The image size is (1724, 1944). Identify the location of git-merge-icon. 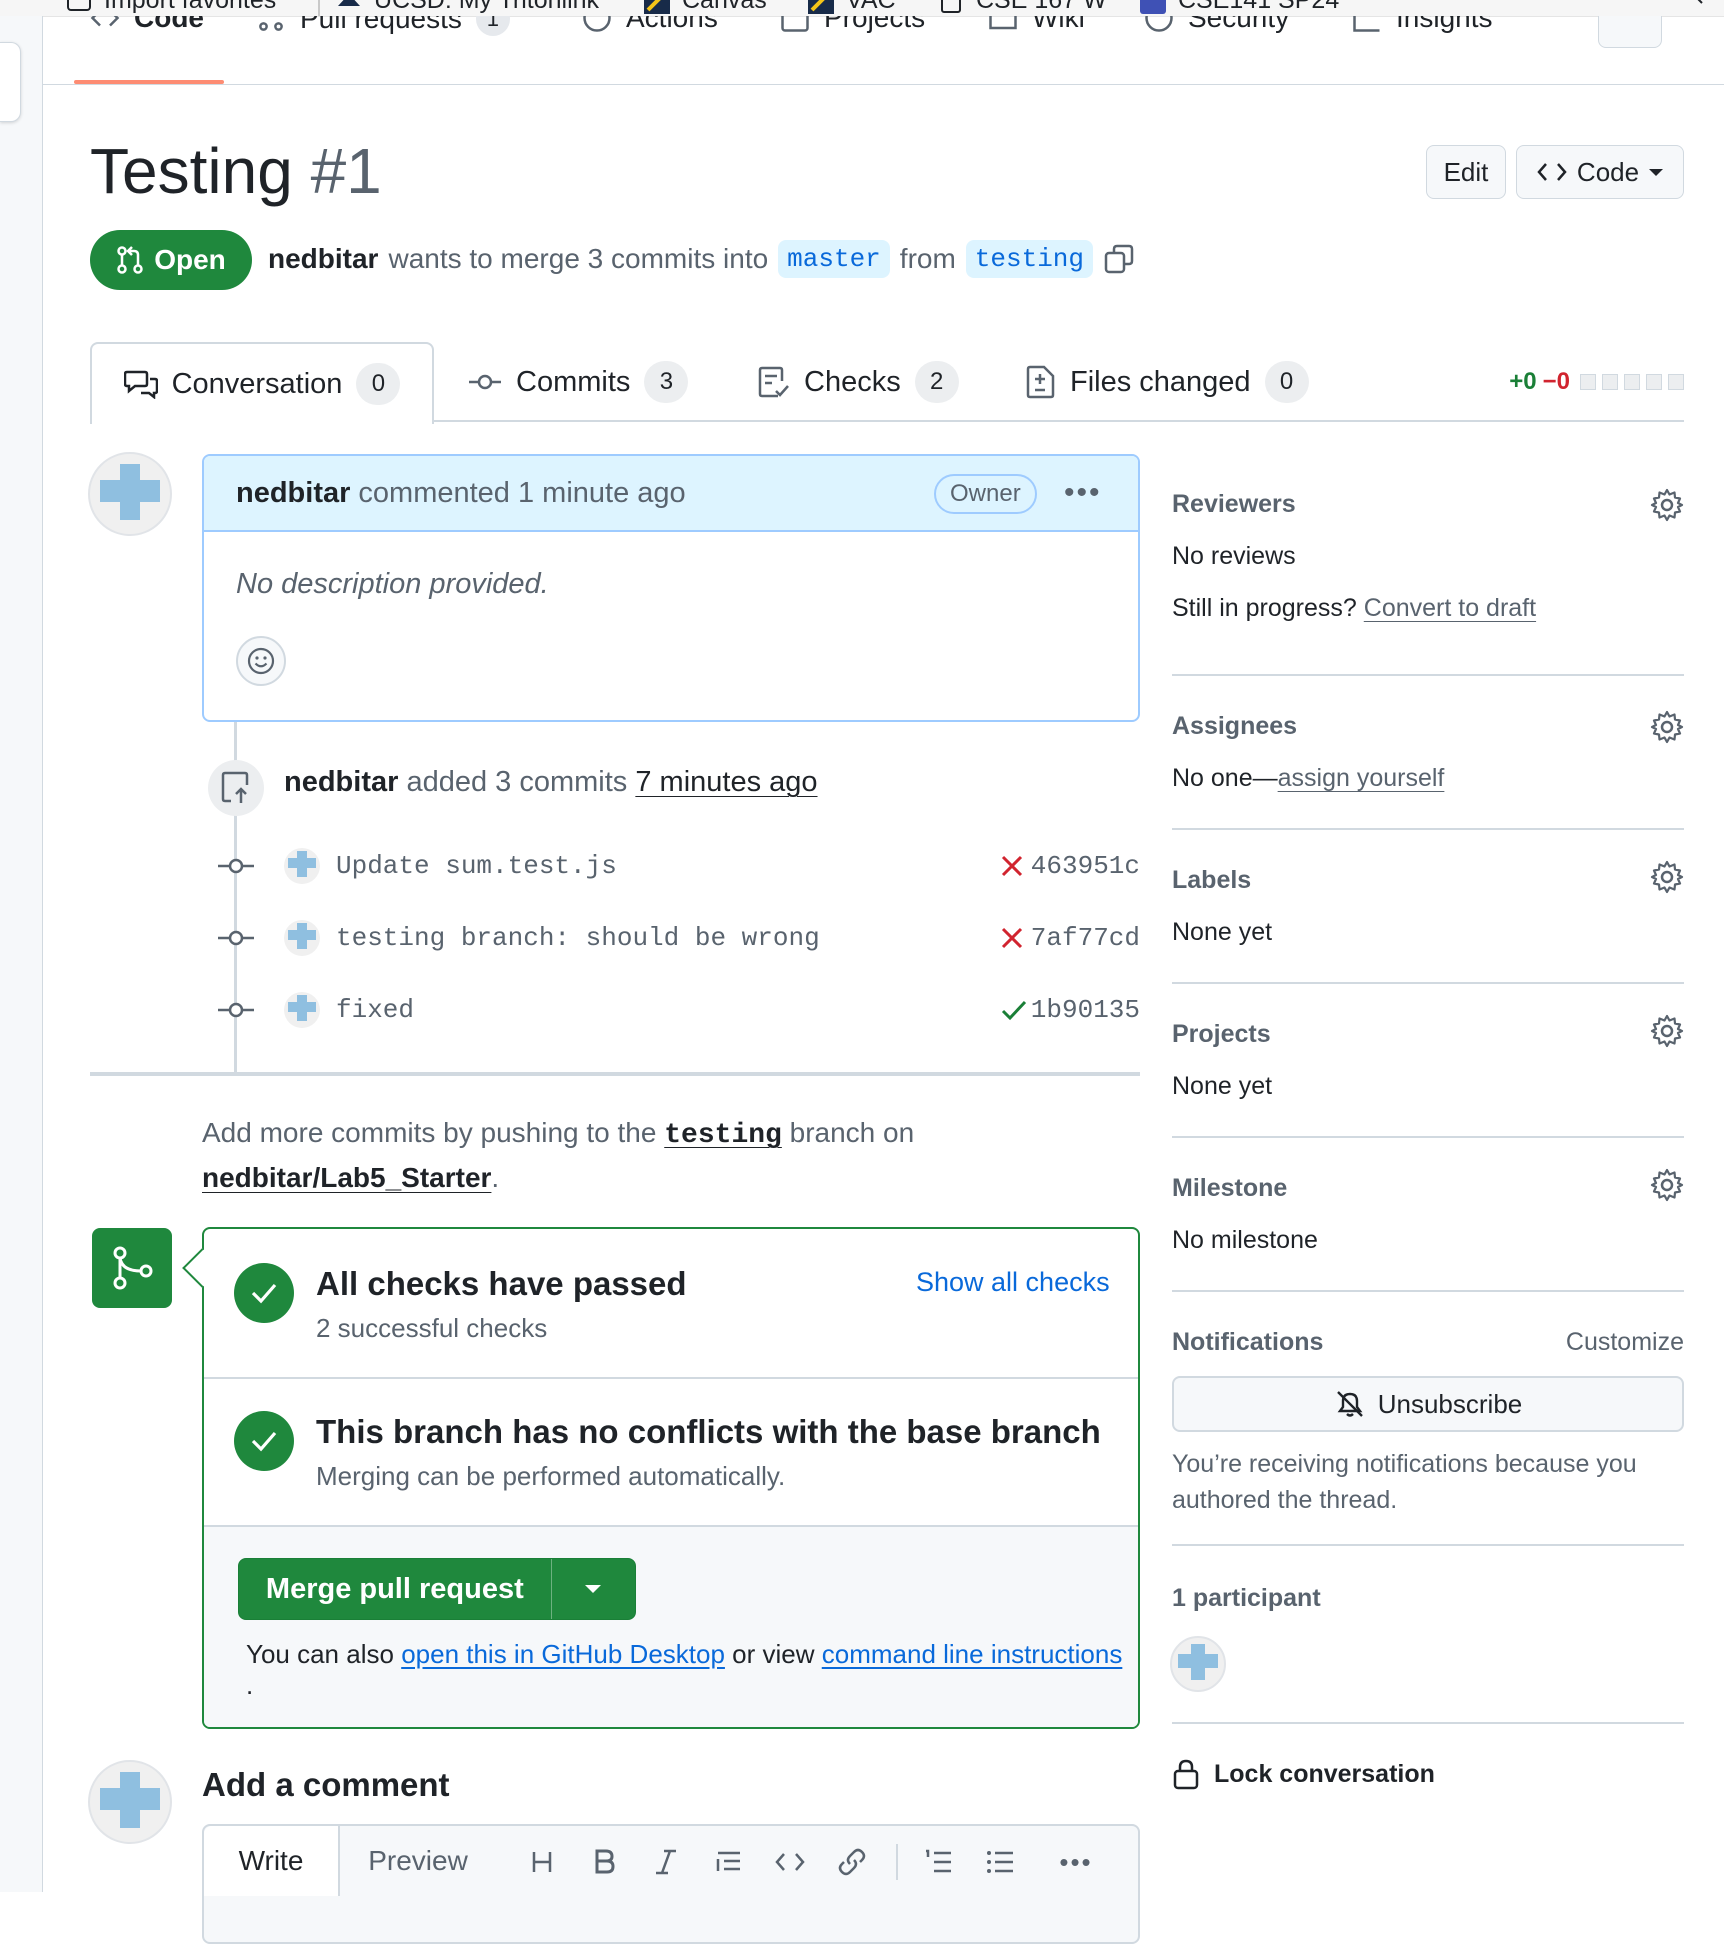
(132, 1268).